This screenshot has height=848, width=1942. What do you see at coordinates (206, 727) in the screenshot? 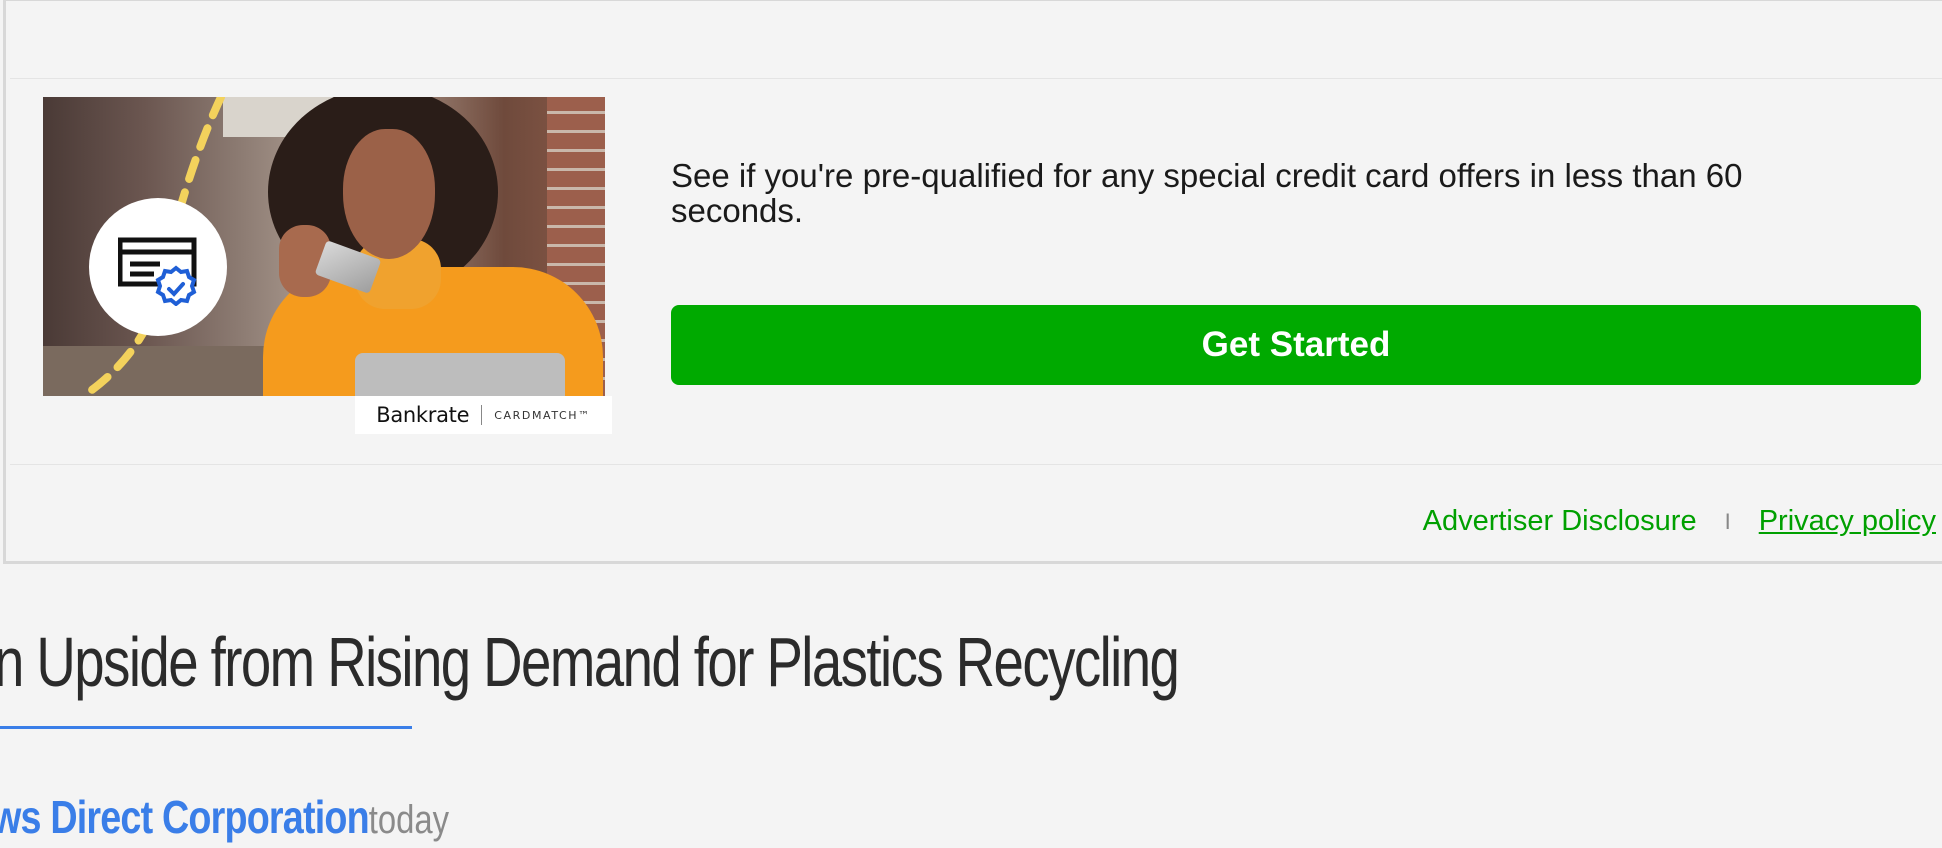
I see `headline-accent-rule` at bounding box center [206, 727].